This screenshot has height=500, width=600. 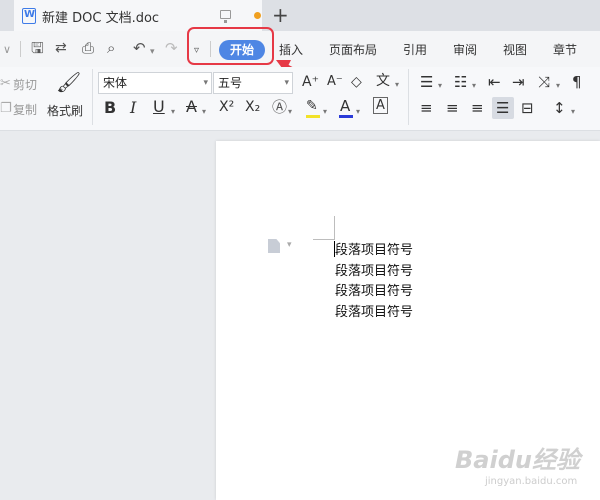 I want to click on unsaved-indicator, so click(x=257, y=15).